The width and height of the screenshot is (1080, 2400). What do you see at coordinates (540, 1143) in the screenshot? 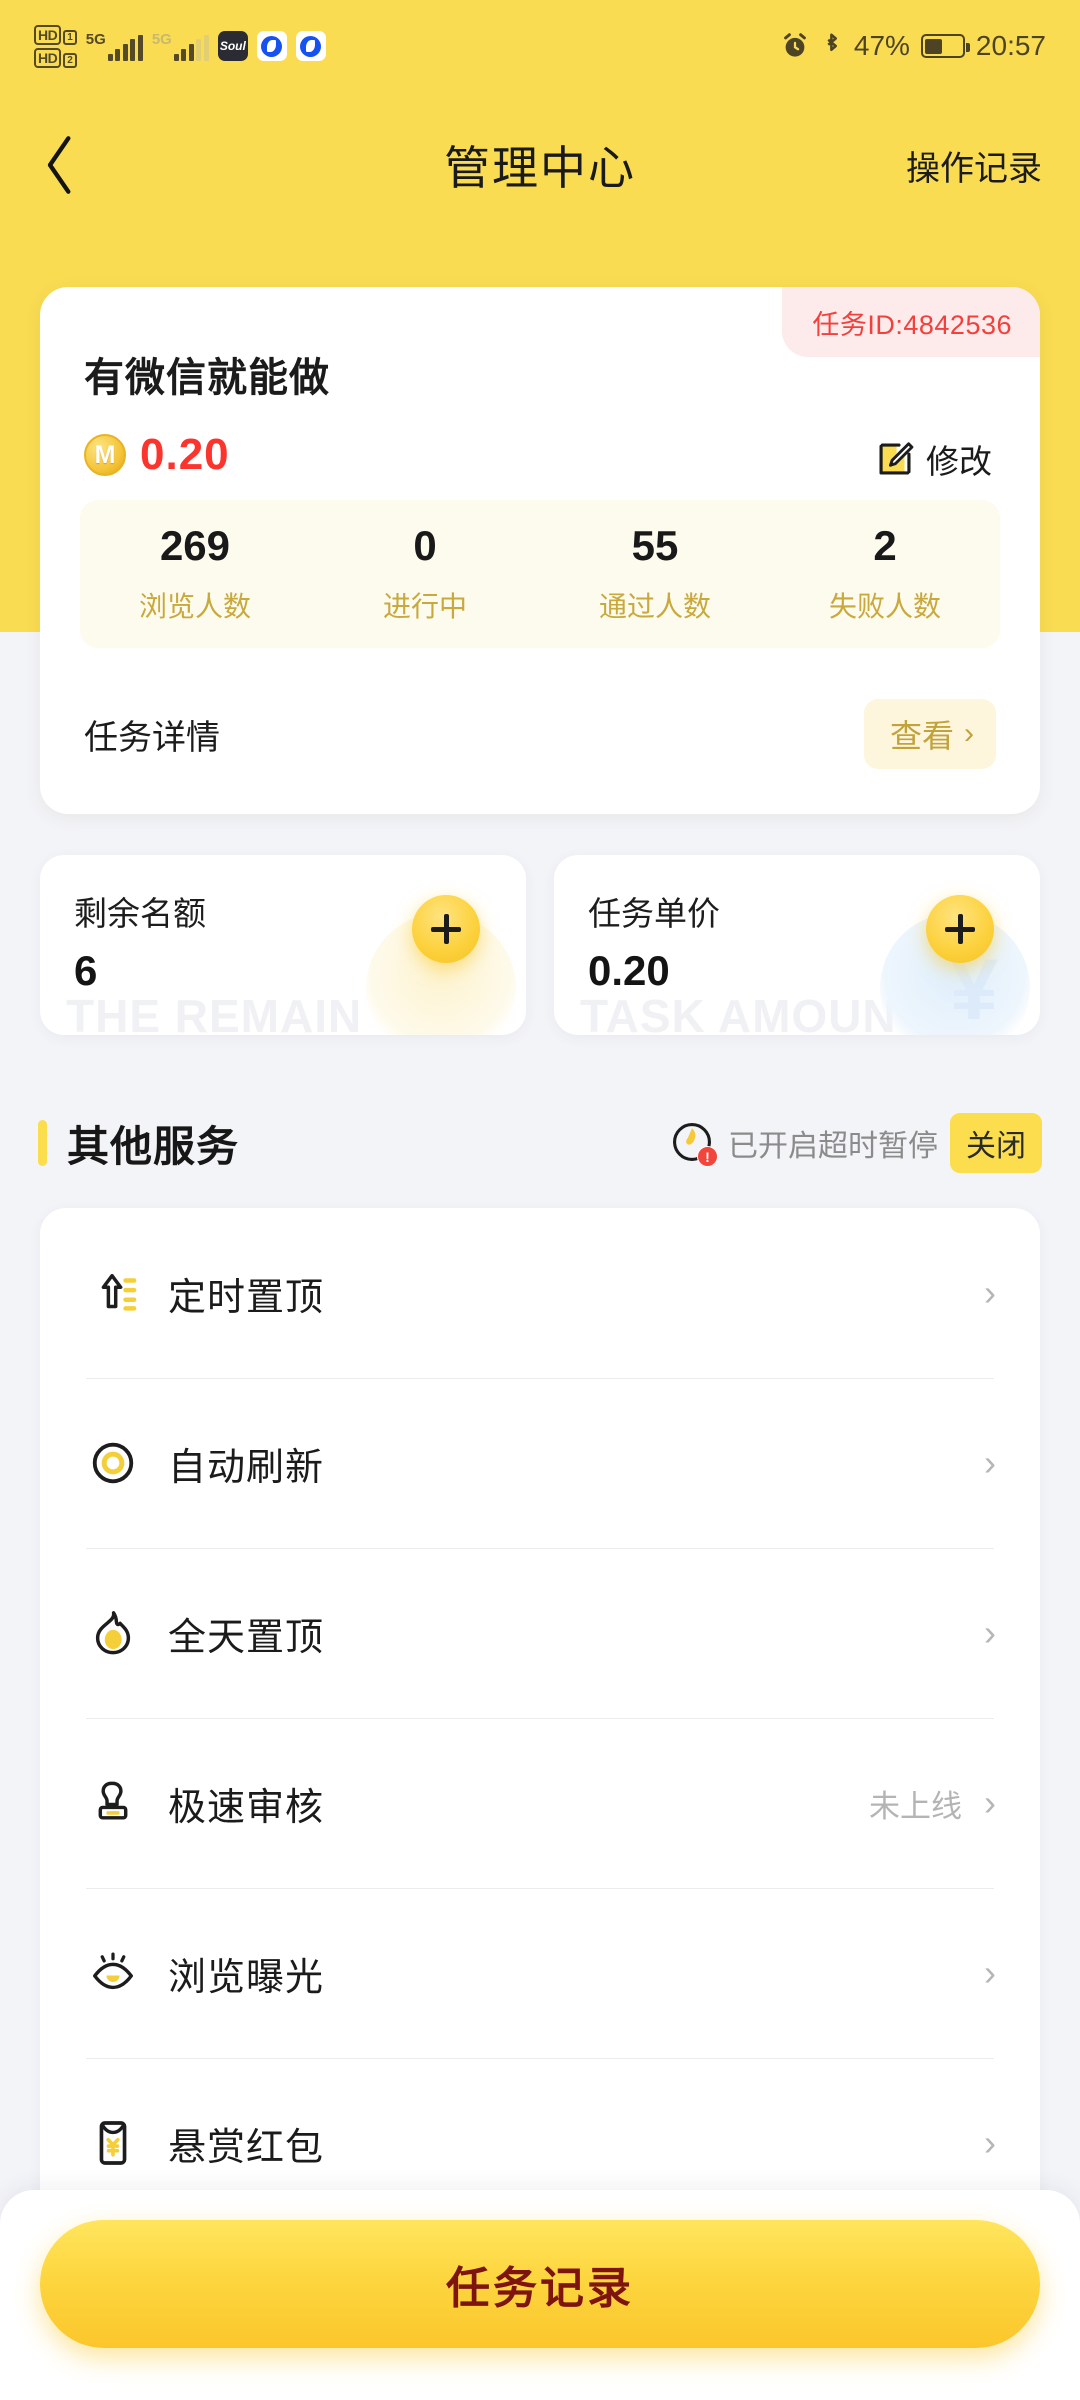
I see `other-services-header: 其他服务 ! 已开启超时暂停 关闭` at bounding box center [540, 1143].